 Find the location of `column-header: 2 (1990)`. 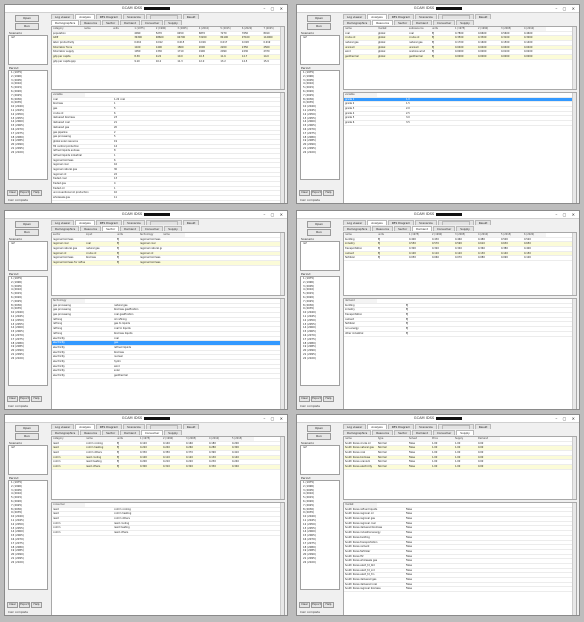

column-header: 2 (1990) is located at coordinates (165, 29).